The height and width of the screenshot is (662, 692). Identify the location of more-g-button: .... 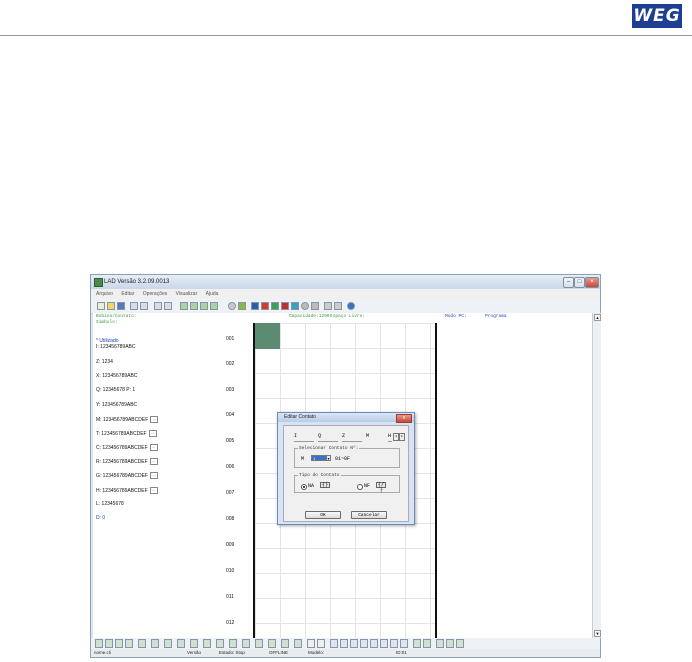
(153, 475).